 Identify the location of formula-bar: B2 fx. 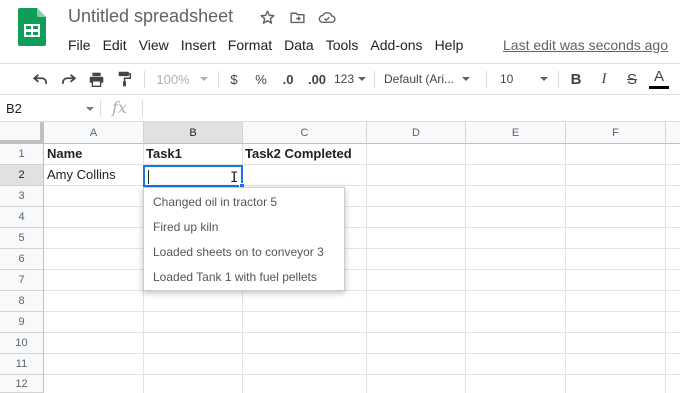
(340, 109).